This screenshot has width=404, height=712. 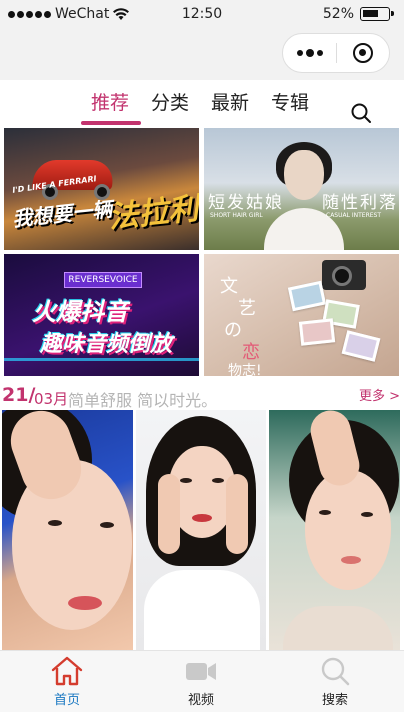 I want to click on tab-latest: 最新, so click(x=230, y=101).